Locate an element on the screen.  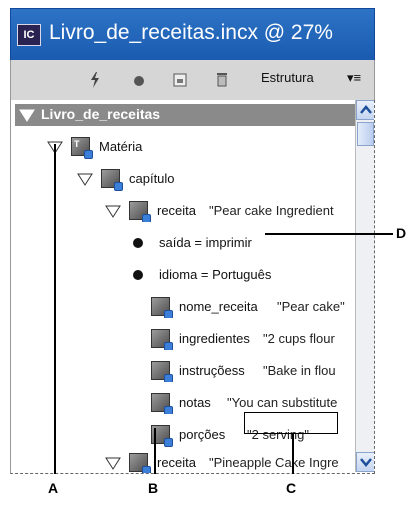
window-title: Livro_de_receitas.incx @ 27% is located at coordinates (191, 32).